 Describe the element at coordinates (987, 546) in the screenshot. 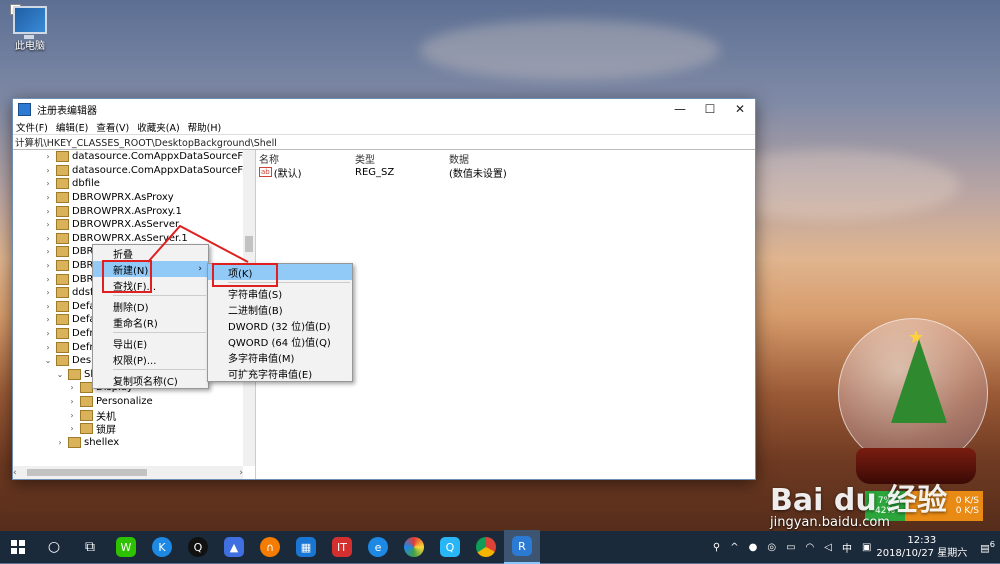

I see `notification-button: ▤6` at that location.